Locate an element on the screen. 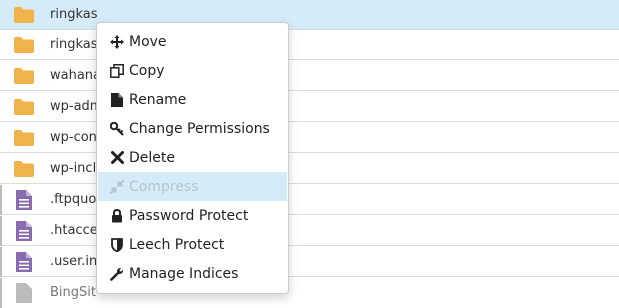 This screenshot has height=308, width=619. file-name: wp-adm is located at coordinates (76, 107).